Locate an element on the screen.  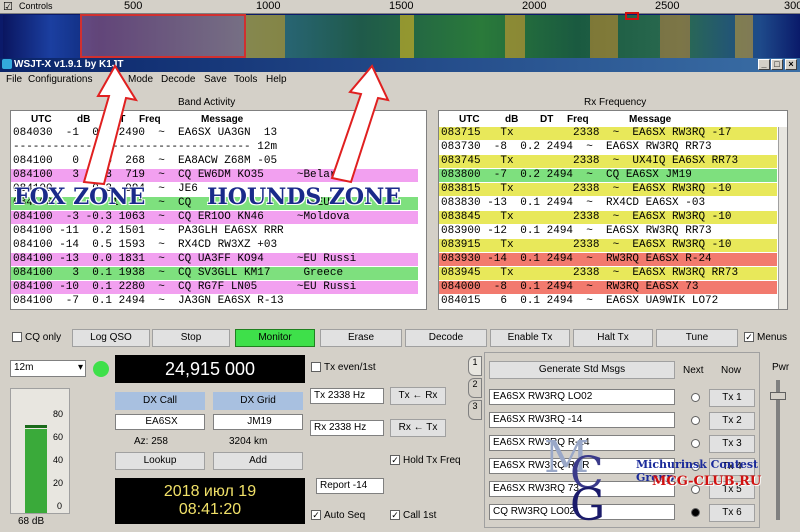
message-row: 084100 -14 0.5 1593 ~ RX4CD RW3XZ +03 is located at coordinates (214, 245).